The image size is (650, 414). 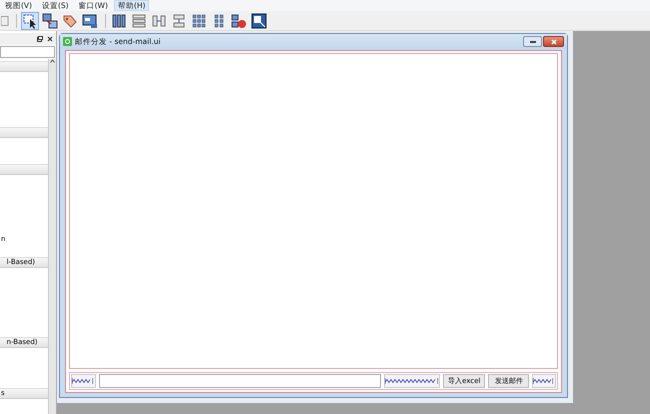 What do you see at coordinates (40, 39) in the screenshot?
I see `float-icon` at bounding box center [40, 39].